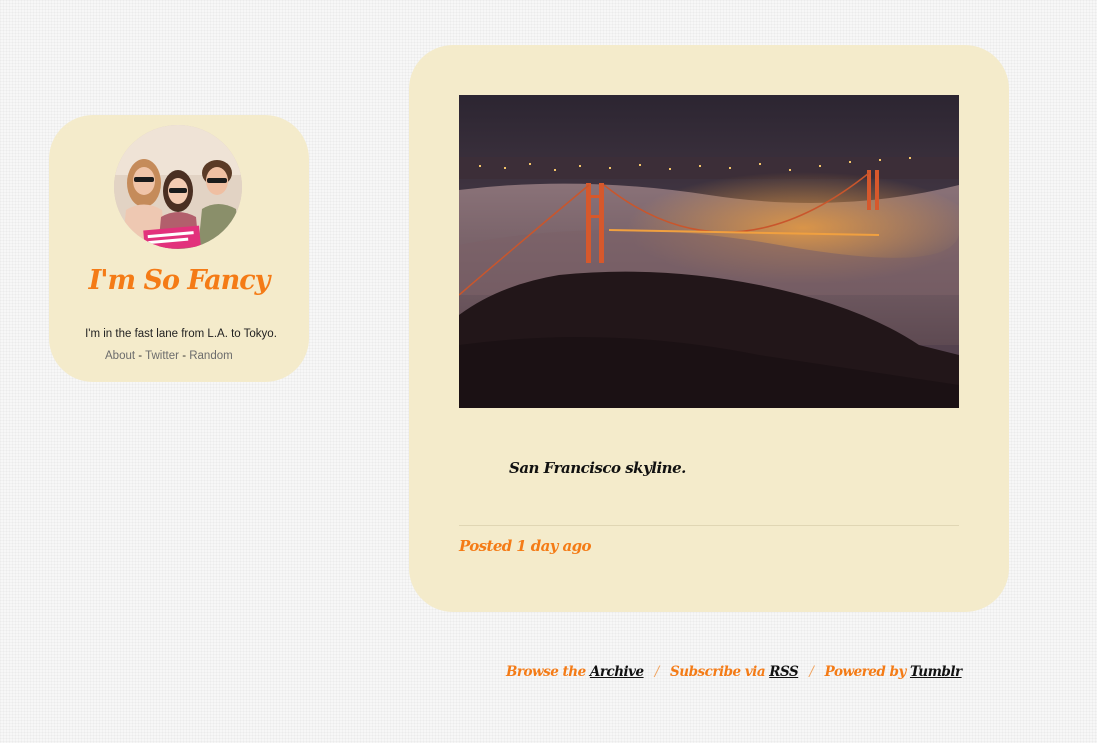 The image size is (1097, 743). What do you see at coordinates (120, 356) in the screenshot?
I see `nav-link-about: About` at bounding box center [120, 356].